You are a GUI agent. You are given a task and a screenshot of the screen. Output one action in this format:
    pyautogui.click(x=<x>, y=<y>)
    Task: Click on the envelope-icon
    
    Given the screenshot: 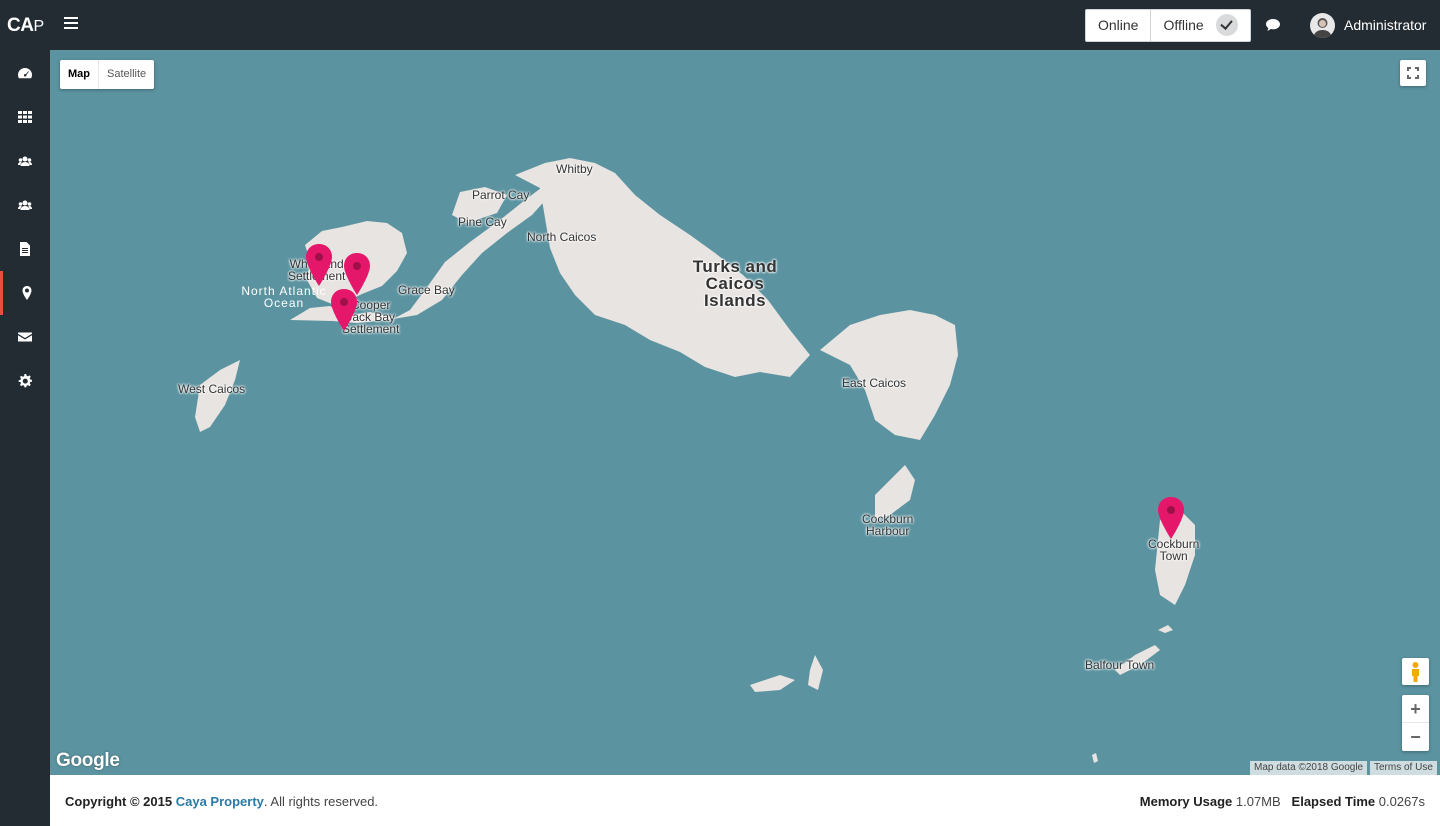 What is the action you would take?
    pyautogui.click(x=25, y=337)
    